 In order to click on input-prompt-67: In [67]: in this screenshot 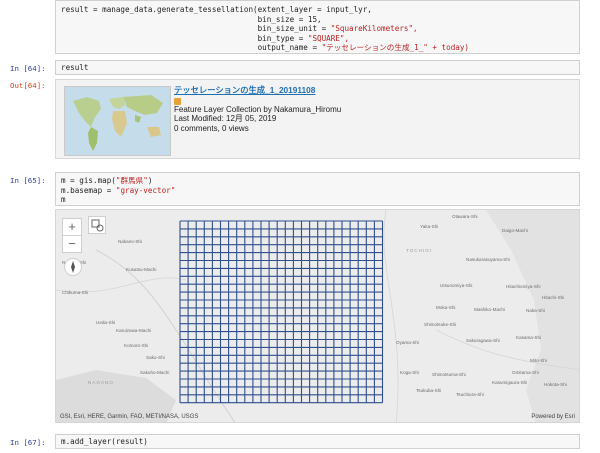, I will do `click(28, 442)`.